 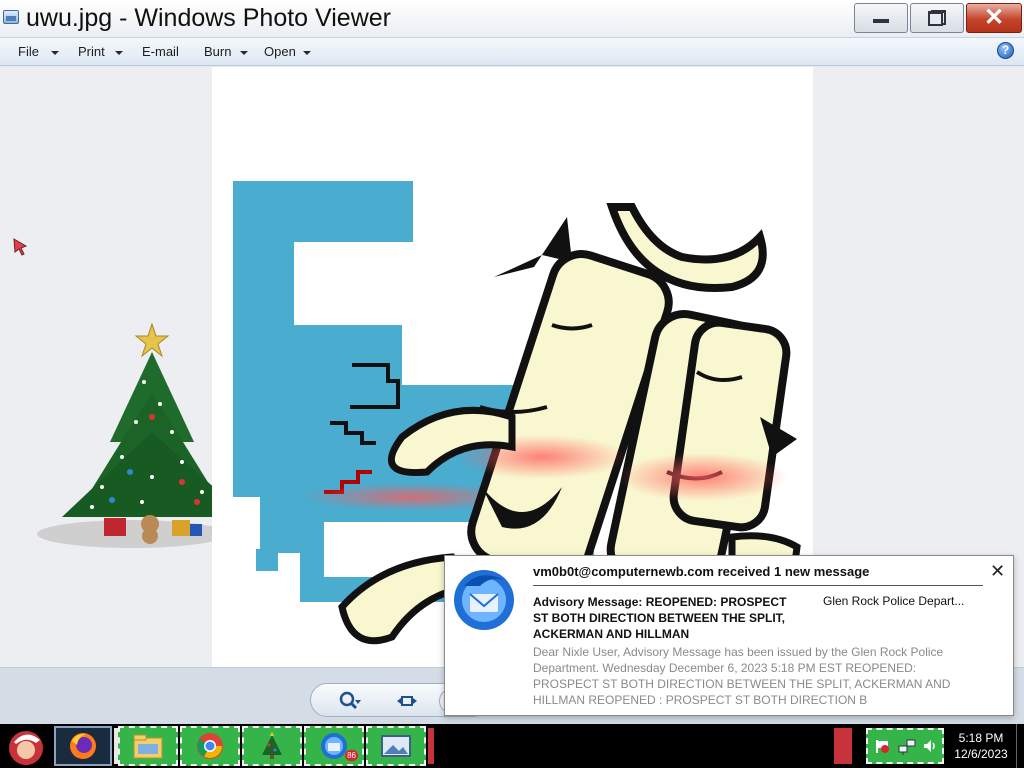 I want to click on taskbar: 86 5:18 PM 12/6/2023, so click(x=512, y=746).